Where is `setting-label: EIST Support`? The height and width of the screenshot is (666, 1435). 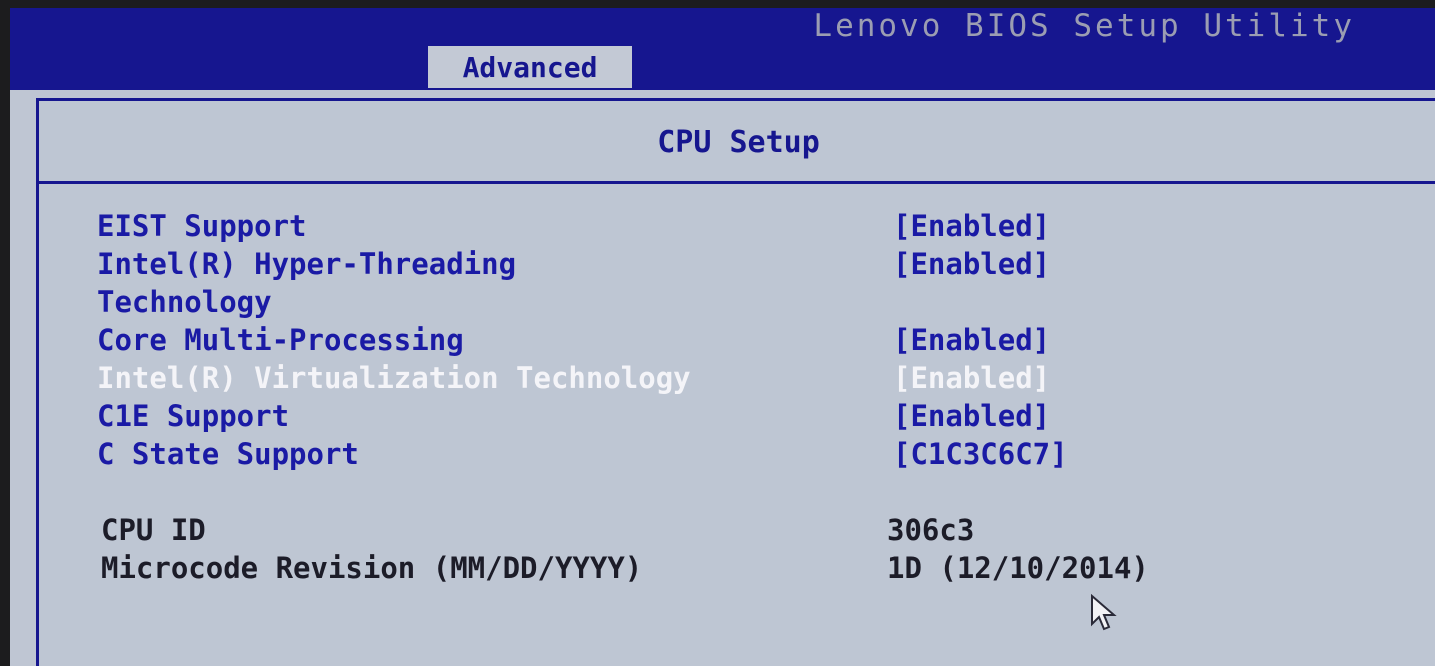 setting-label: EIST Support is located at coordinates (202, 226).